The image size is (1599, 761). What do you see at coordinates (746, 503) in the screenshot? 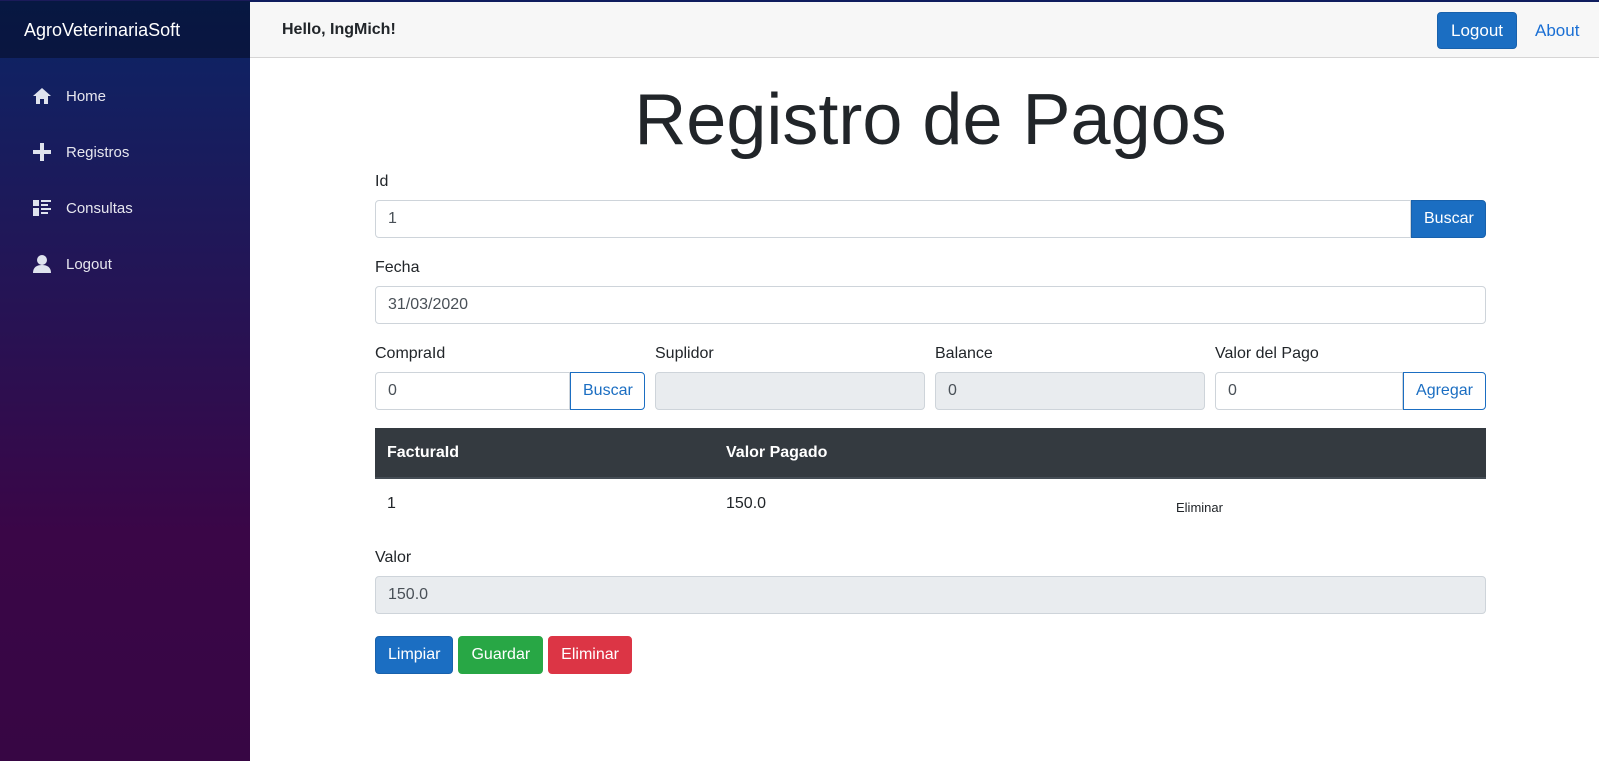
I see `cell-valor-pagado: 150.0` at bounding box center [746, 503].